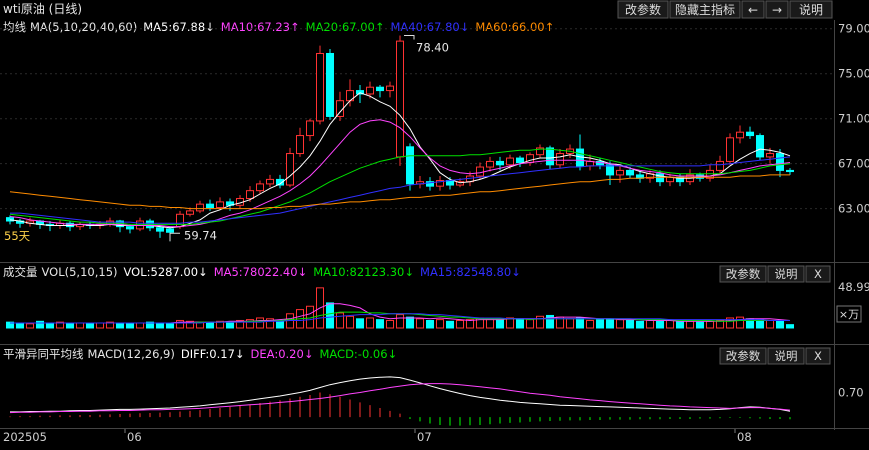 Image resolution: width=869 pixels, height=450 pixels. I want to click on dea-legend: DEA:0.20↓, so click(282, 354).